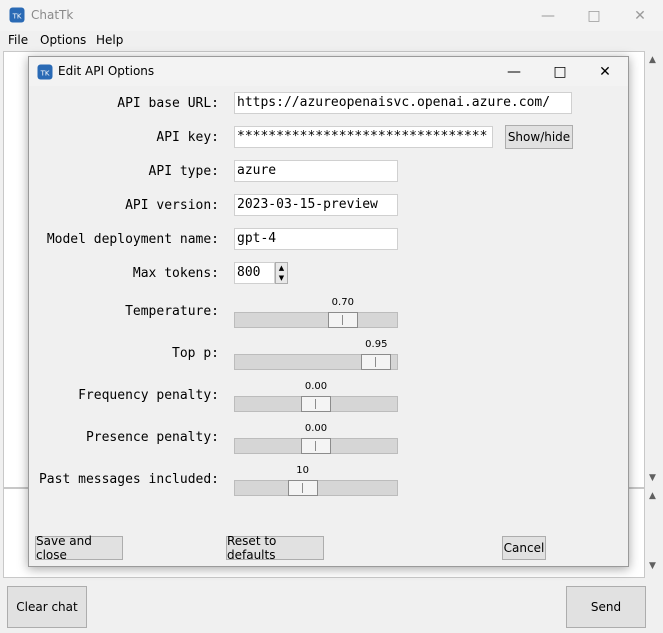 The image size is (663, 633). Describe the element at coordinates (376, 344) in the screenshot. I see `top-p-value: 0.95` at that location.